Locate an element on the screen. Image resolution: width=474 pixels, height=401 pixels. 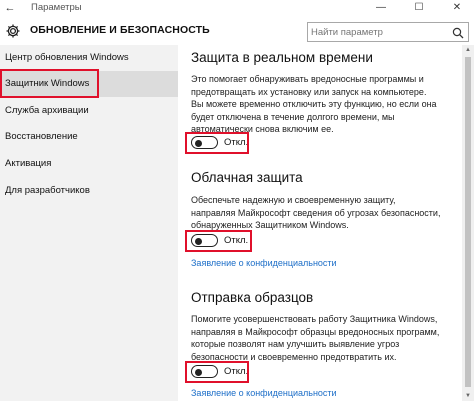
search-box is located at coordinates (388, 32).